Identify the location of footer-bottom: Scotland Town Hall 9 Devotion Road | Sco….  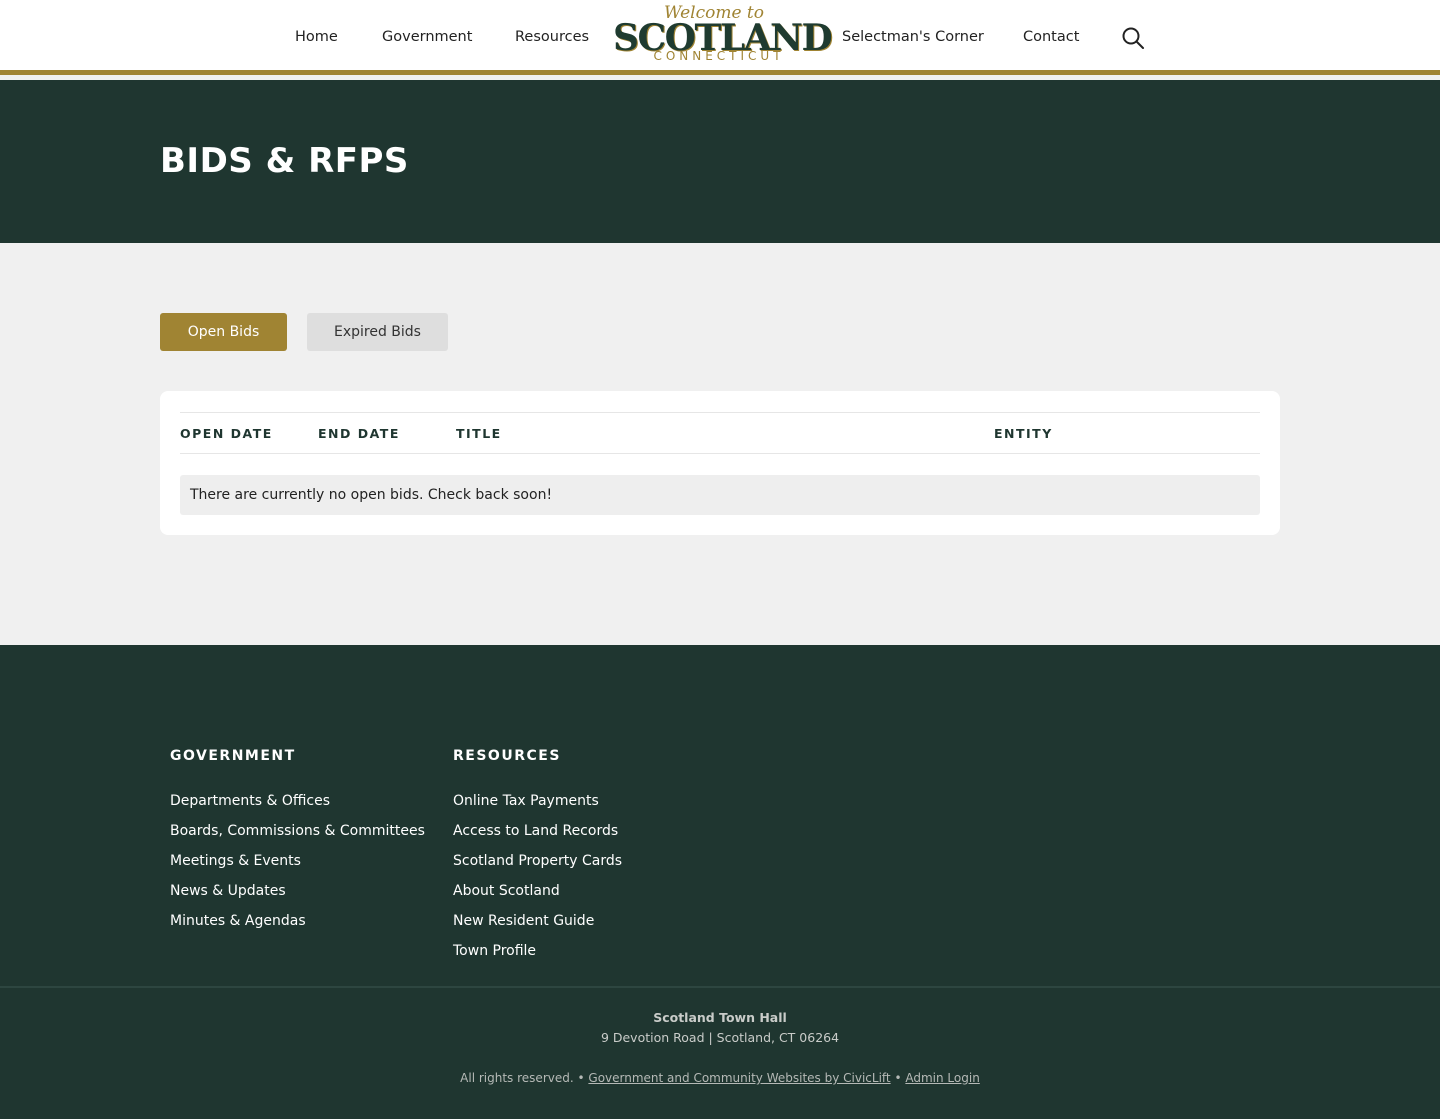
(720, 1048).